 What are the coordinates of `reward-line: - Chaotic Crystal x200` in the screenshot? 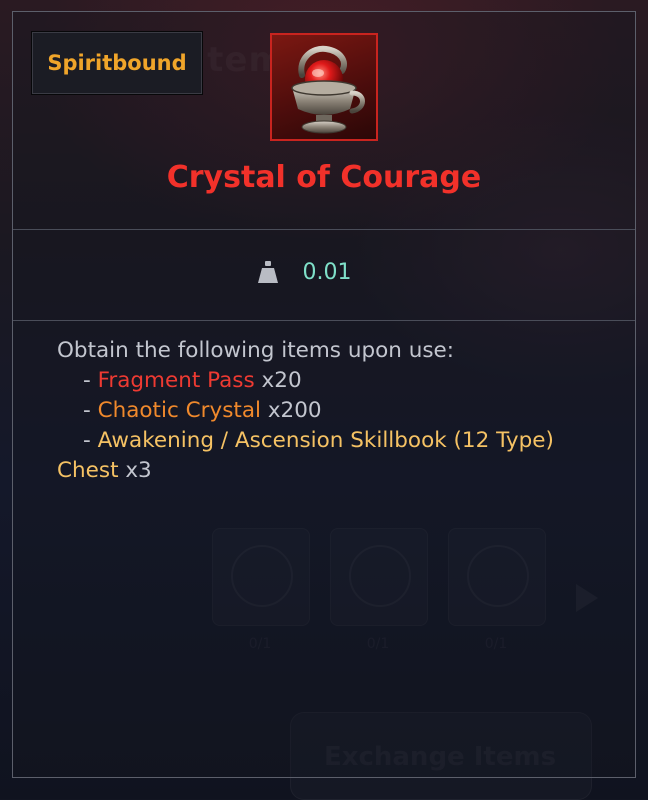 It's located at (337, 411).